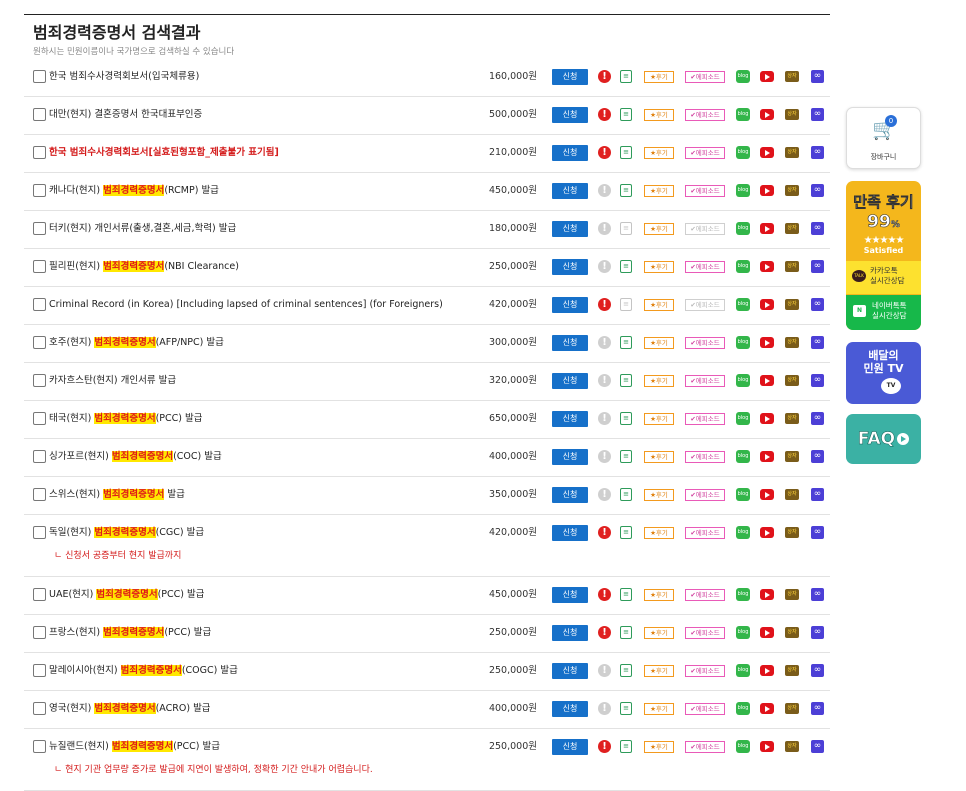  Describe the element at coordinates (117, 495) in the screenshot. I see `service-name-link: 스위스(현지) 범죄경력증명서 발급` at that location.